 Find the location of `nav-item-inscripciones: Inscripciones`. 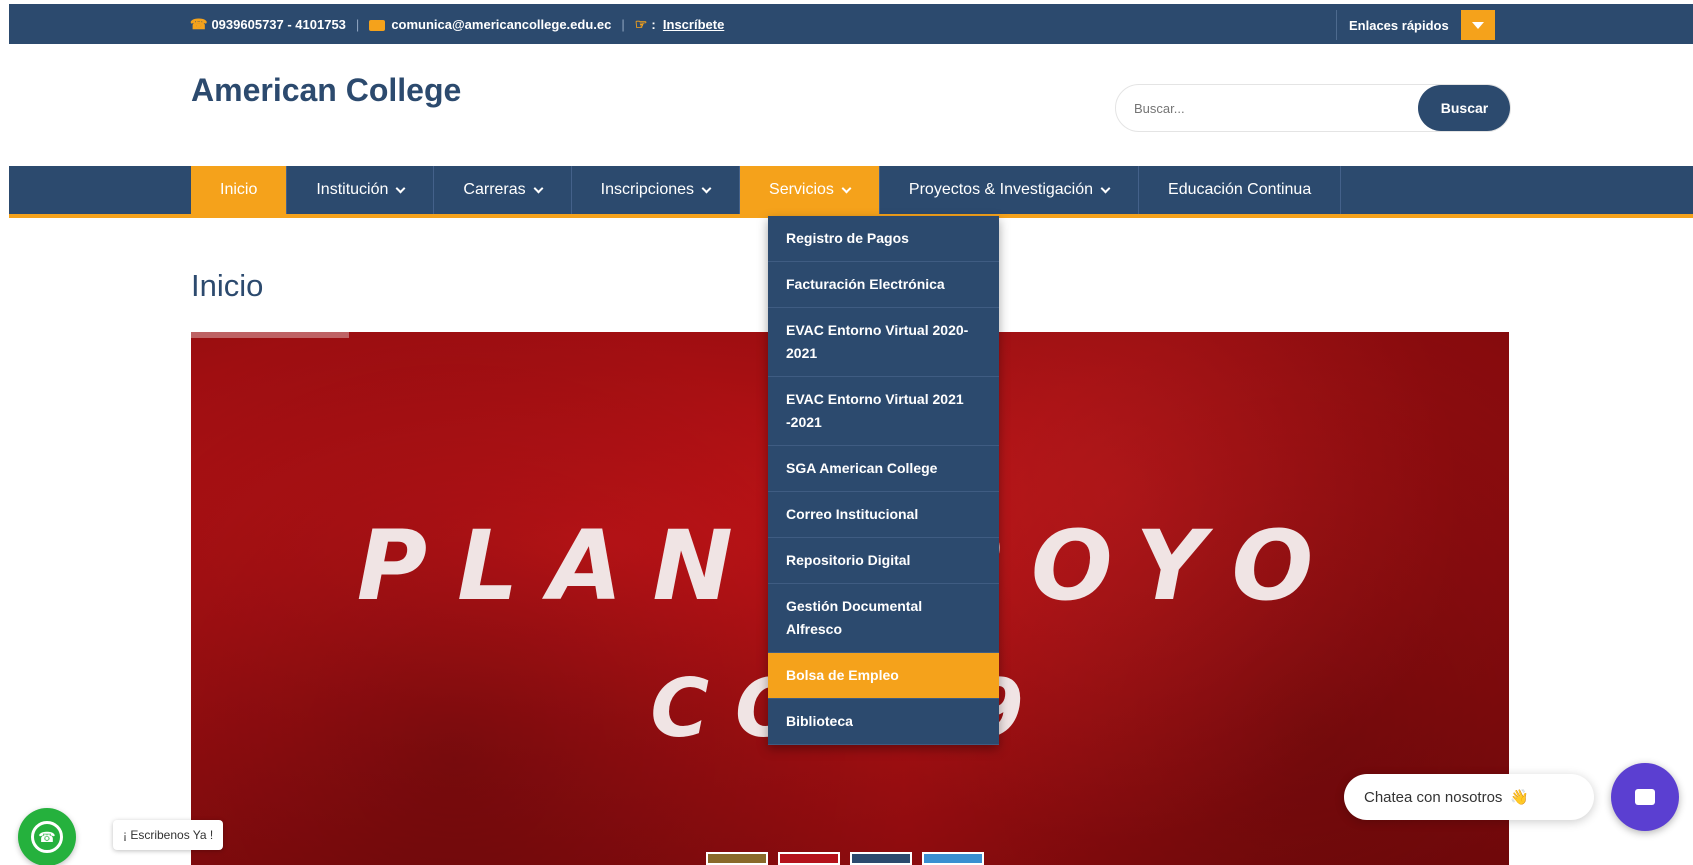

nav-item-inscripciones: Inscripciones is located at coordinates (656, 190).